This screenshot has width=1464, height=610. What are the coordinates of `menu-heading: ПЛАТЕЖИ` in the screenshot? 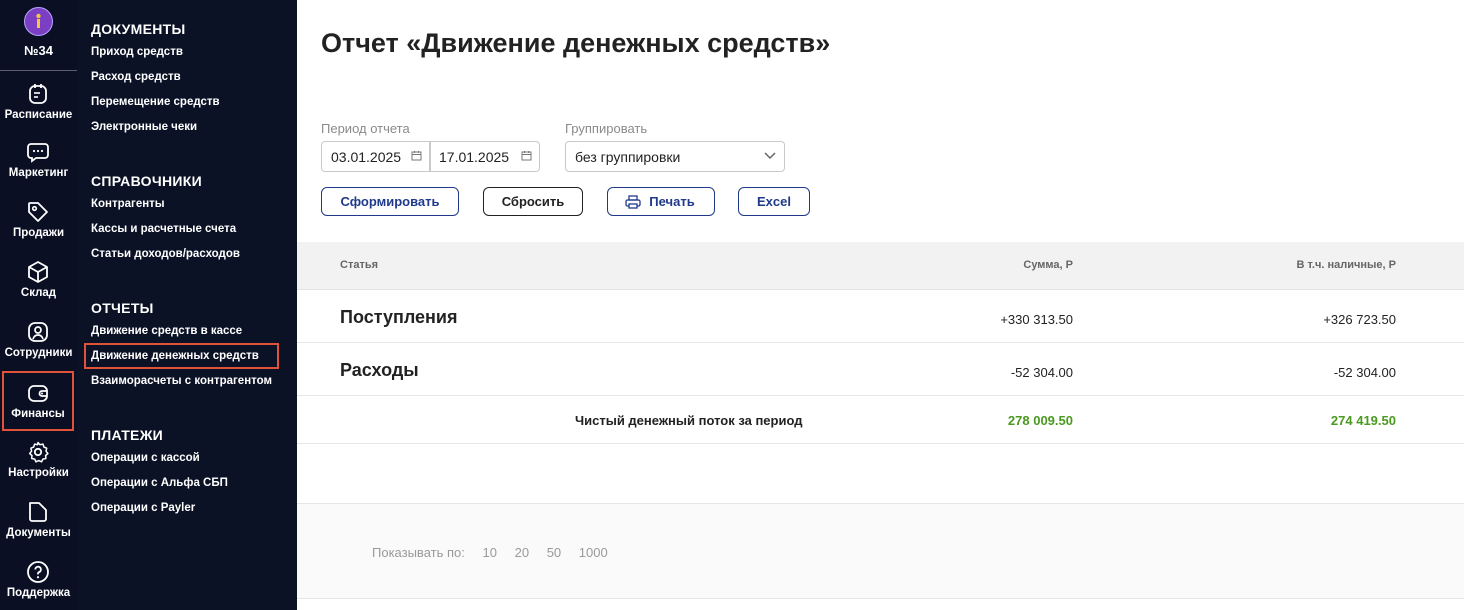 It's located at (127, 435).